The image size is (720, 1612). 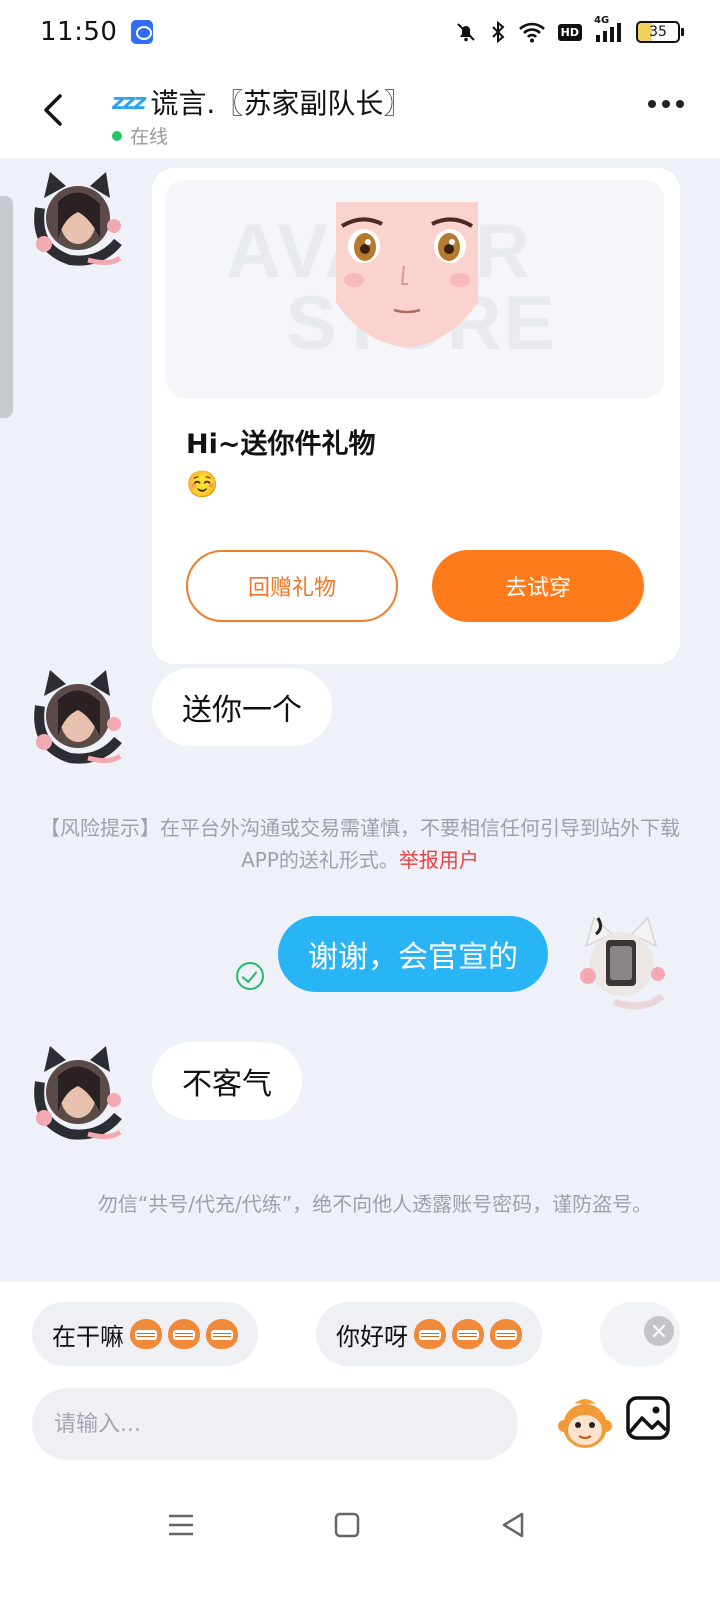 What do you see at coordinates (360, 32) in the screenshot?
I see `status-bar: 11:50 HD 4G 35` at bounding box center [360, 32].